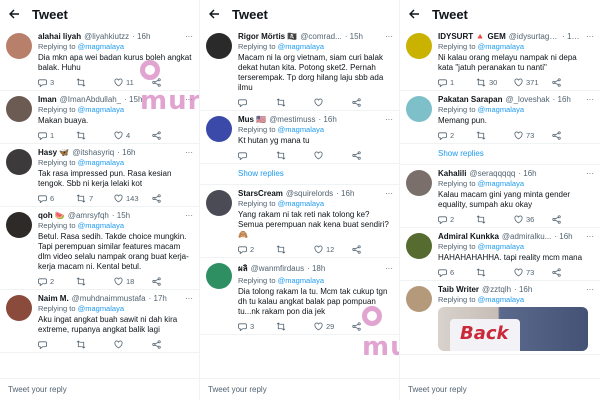 This screenshot has height=400, width=600. I want to click on author-name: Taib Writer, so click(458, 289).